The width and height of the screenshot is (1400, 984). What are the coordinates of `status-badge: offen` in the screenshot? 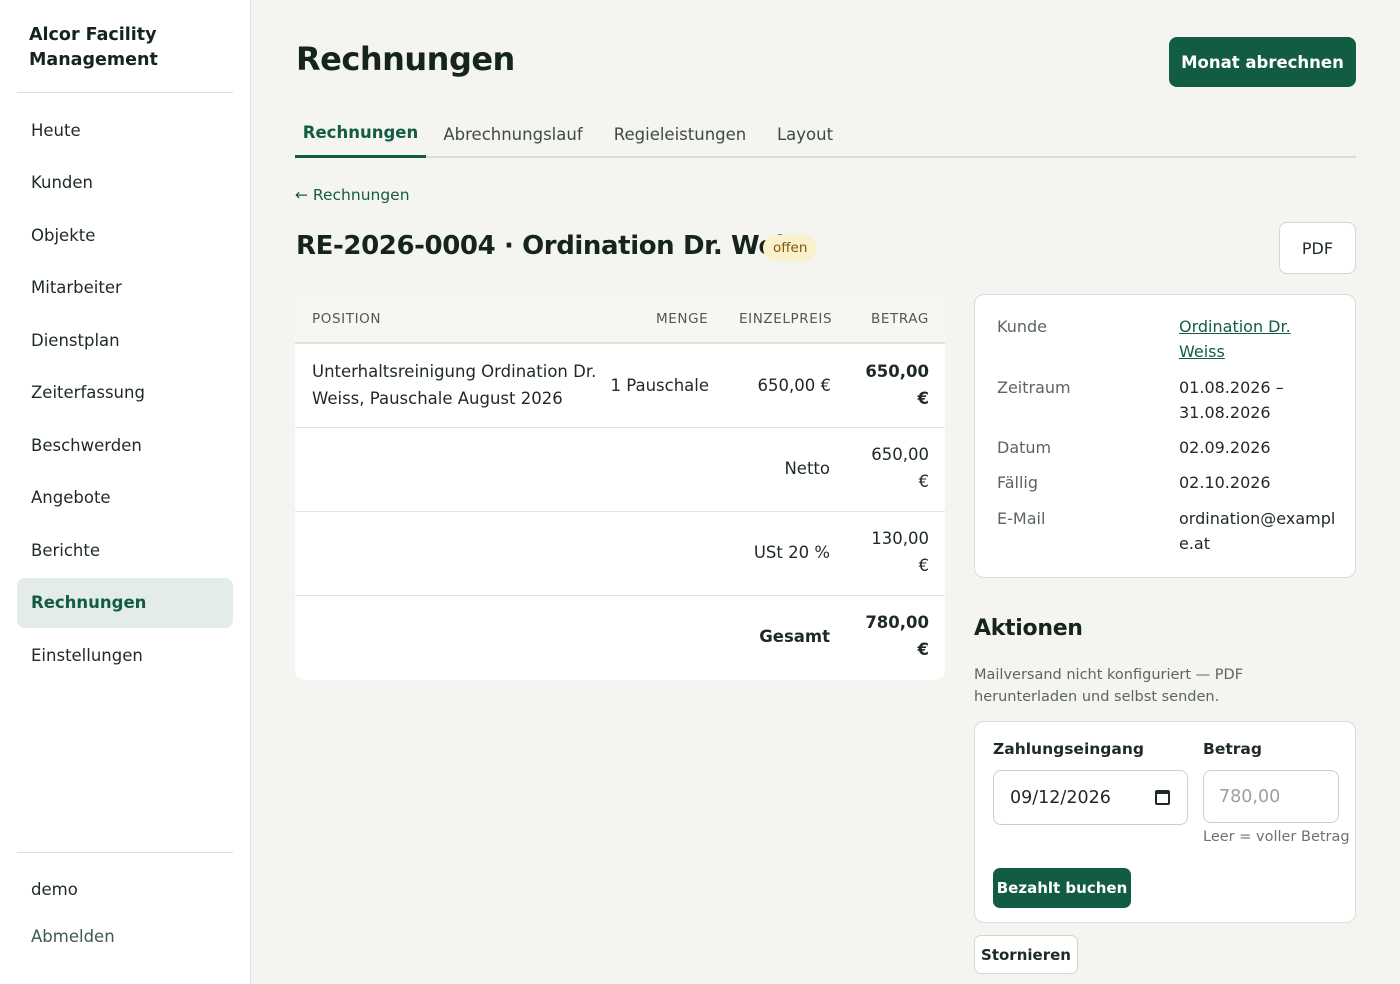 It's located at (790, 248).